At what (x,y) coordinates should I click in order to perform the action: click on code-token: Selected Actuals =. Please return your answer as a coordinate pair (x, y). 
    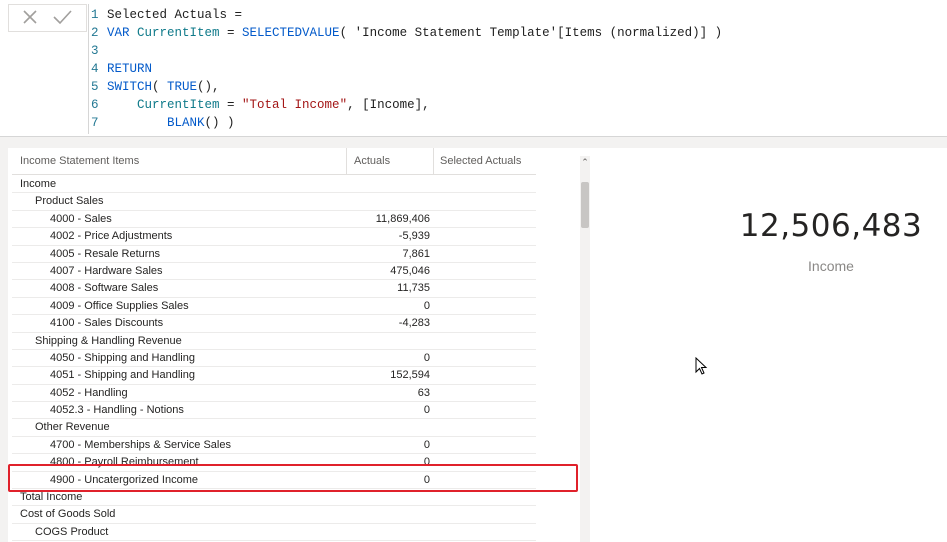
    Looking at the image, I should click on (175, 15).